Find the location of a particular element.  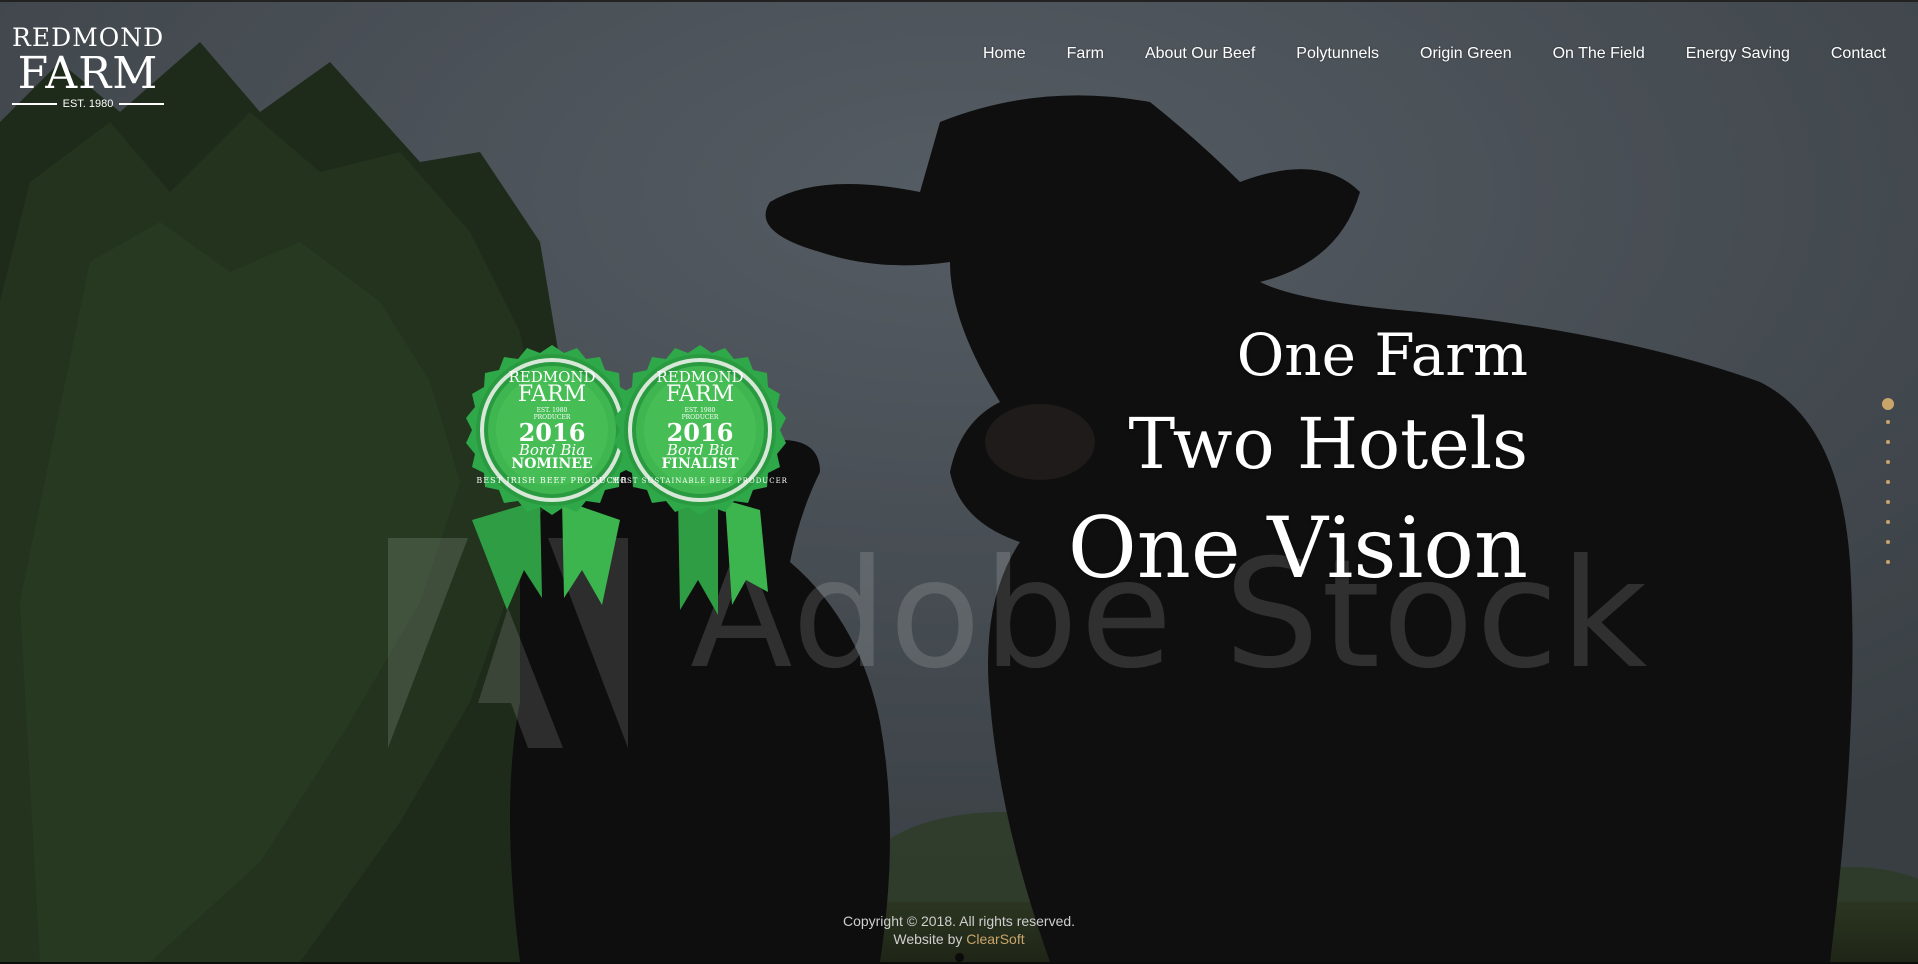

badge-ring-text: MOST SUSTAINABLE BEEF PRODUCER is located at coordinates (700, 481).